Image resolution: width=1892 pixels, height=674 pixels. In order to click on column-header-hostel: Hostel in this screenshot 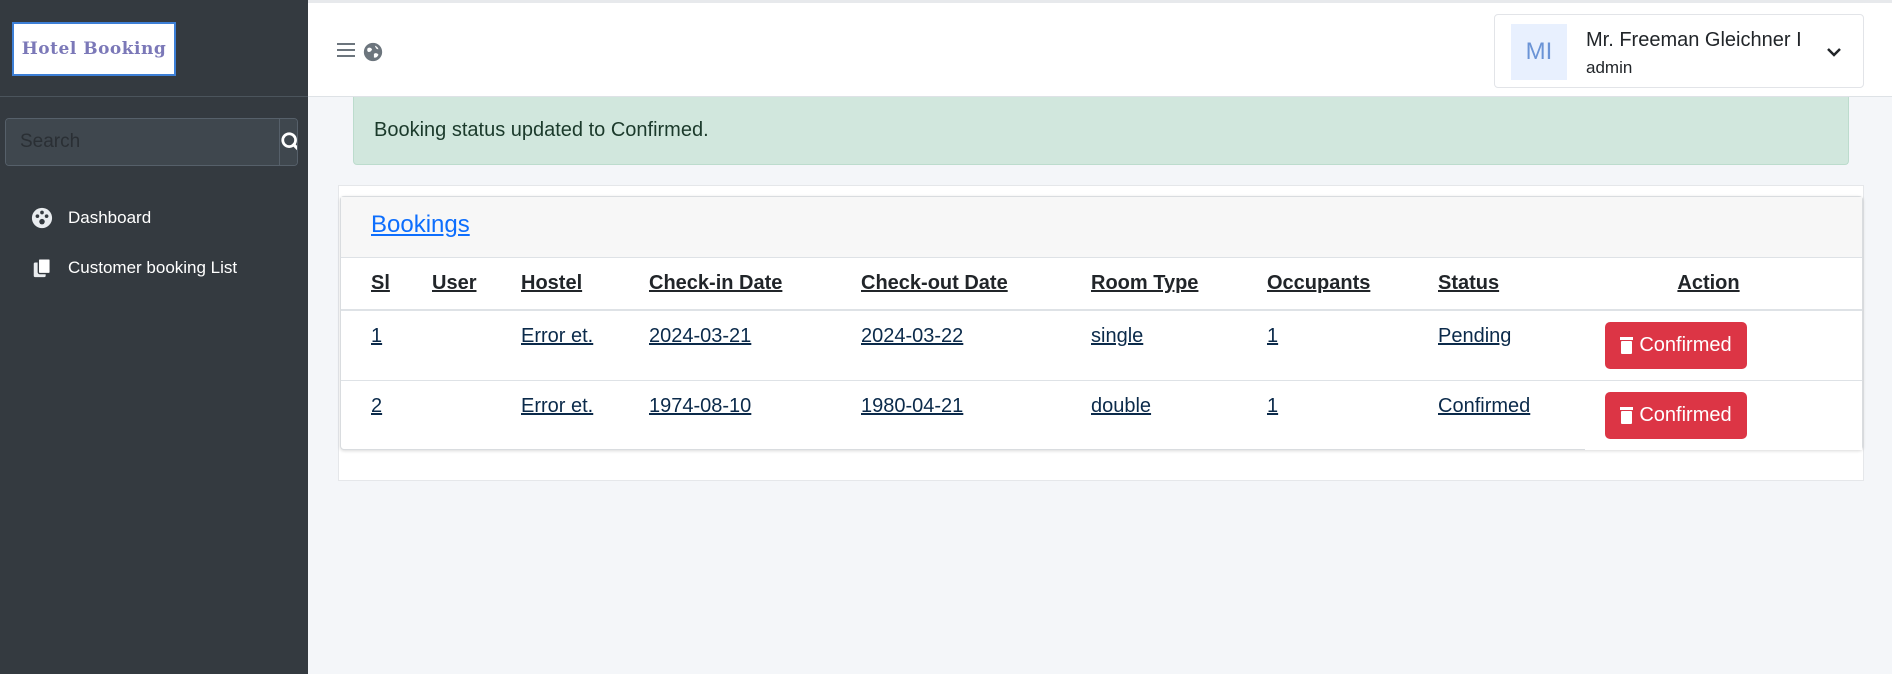, I will do `click(585, 284)`.